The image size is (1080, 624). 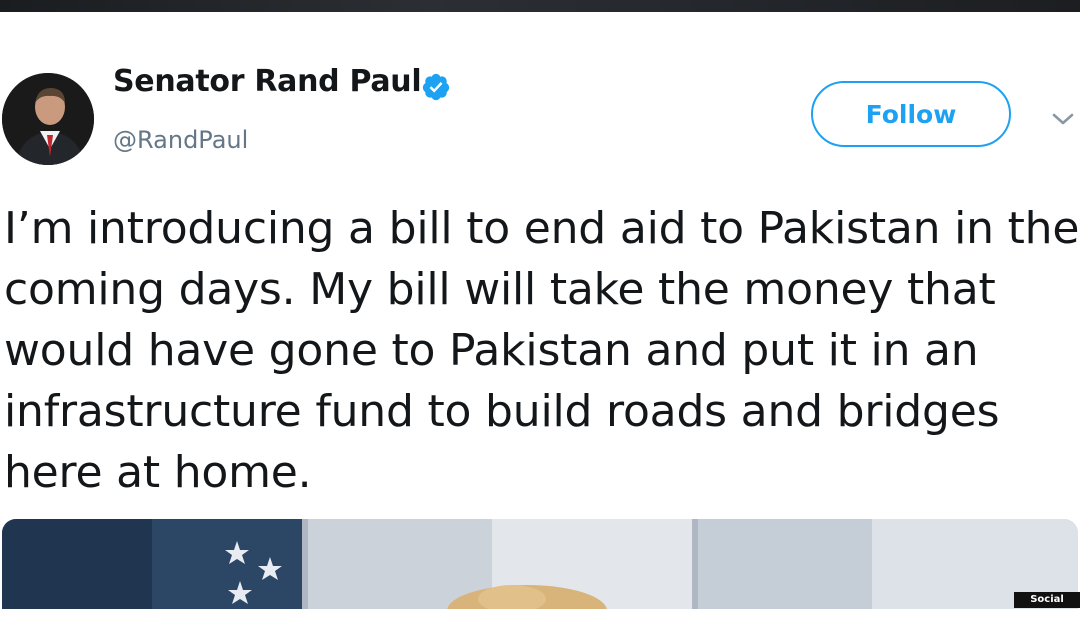 I want to click on media-photo, so click(x=540, y=564).